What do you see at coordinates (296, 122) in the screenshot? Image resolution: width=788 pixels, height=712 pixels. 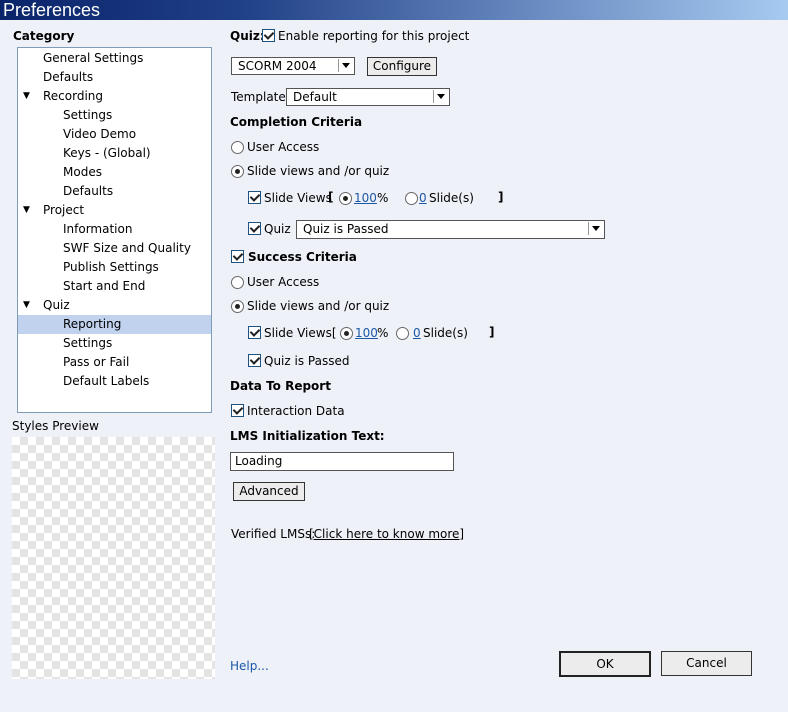 I see `completion-criteria-heading: Completion Criteria` at bounding box center [296, 122].